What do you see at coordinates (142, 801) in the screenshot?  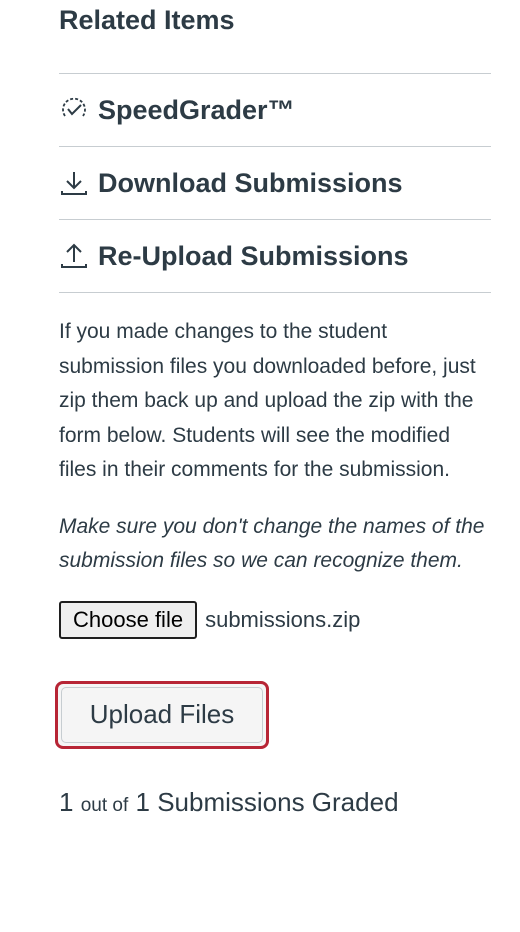 I see `graded-total-value: 1` at bounding box center [142, 801].